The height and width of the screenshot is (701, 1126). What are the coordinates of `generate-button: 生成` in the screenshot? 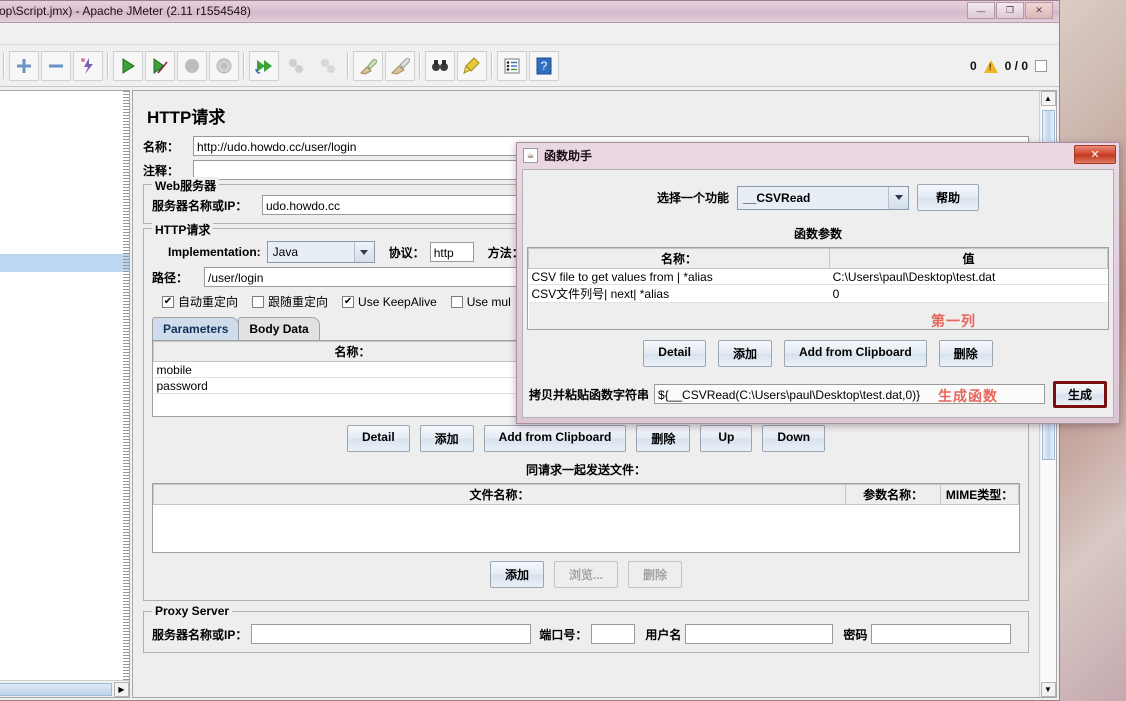 It's located at (1079, 394).